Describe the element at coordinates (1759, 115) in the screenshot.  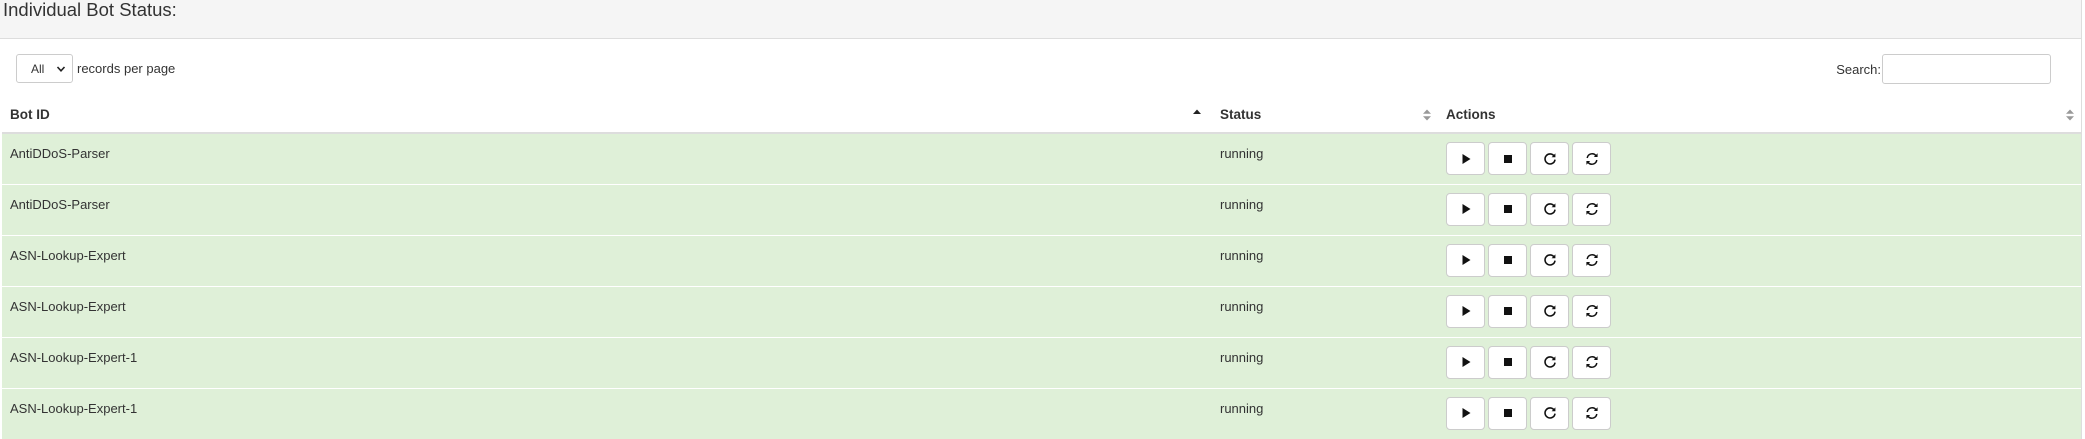
I see `column-header-actions: Actions` at that location.